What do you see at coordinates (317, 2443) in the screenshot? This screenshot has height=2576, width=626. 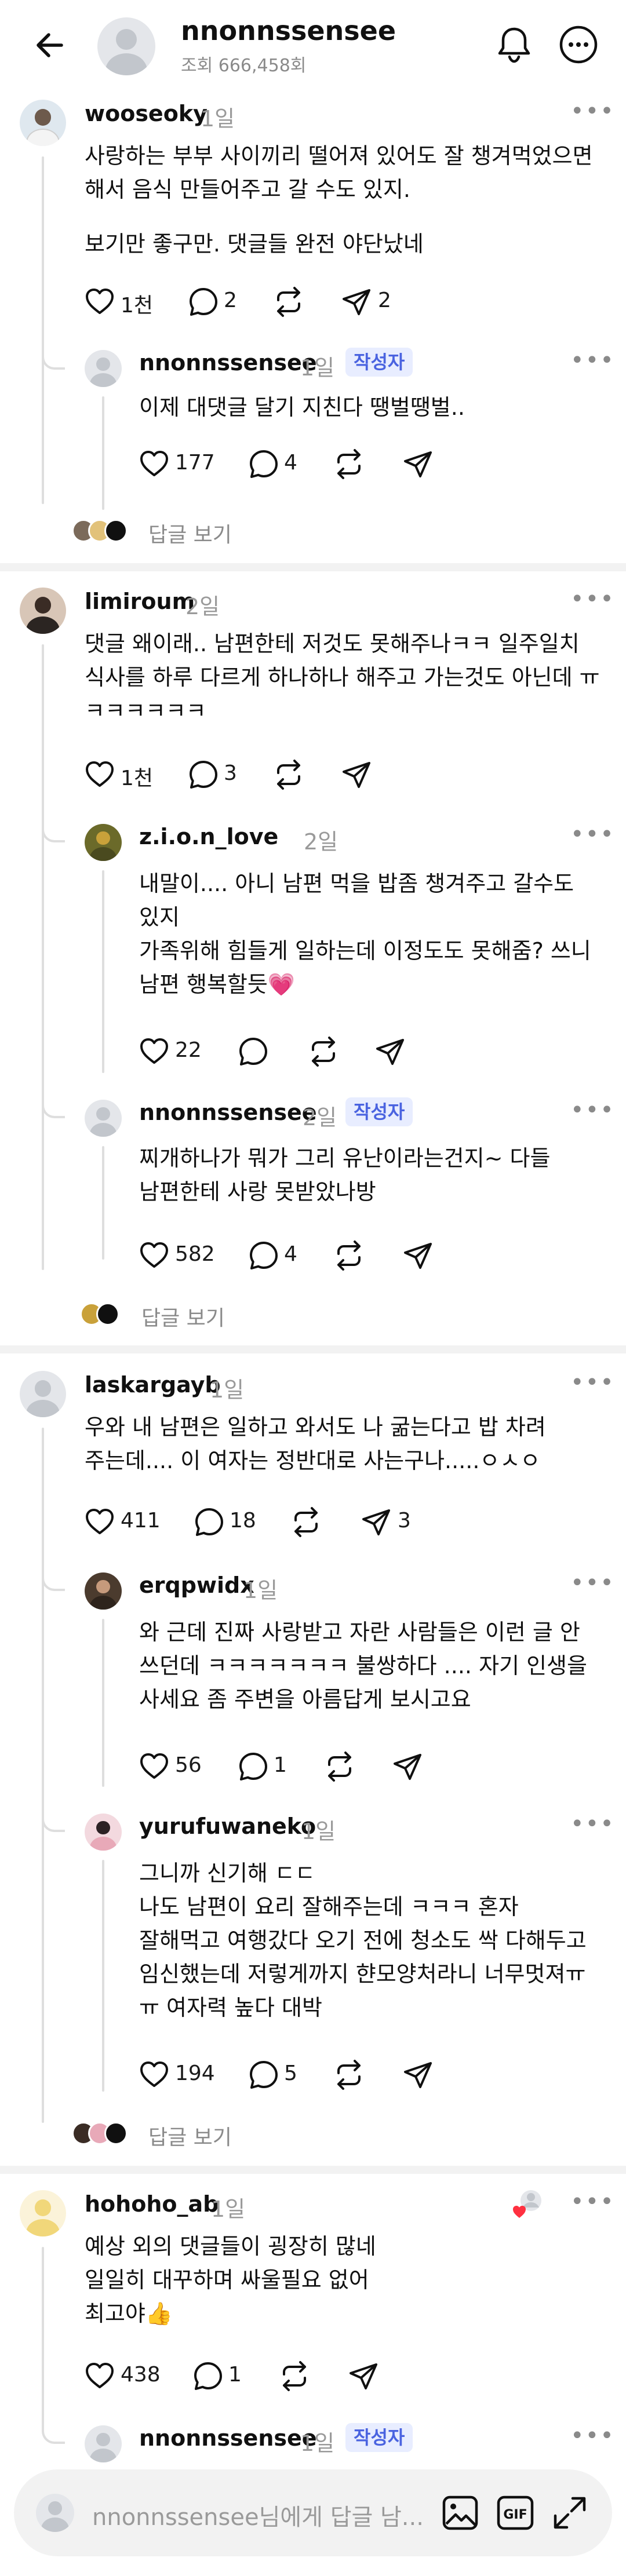 I see `reply-time: 1일` at bounding box center [317, 2443].